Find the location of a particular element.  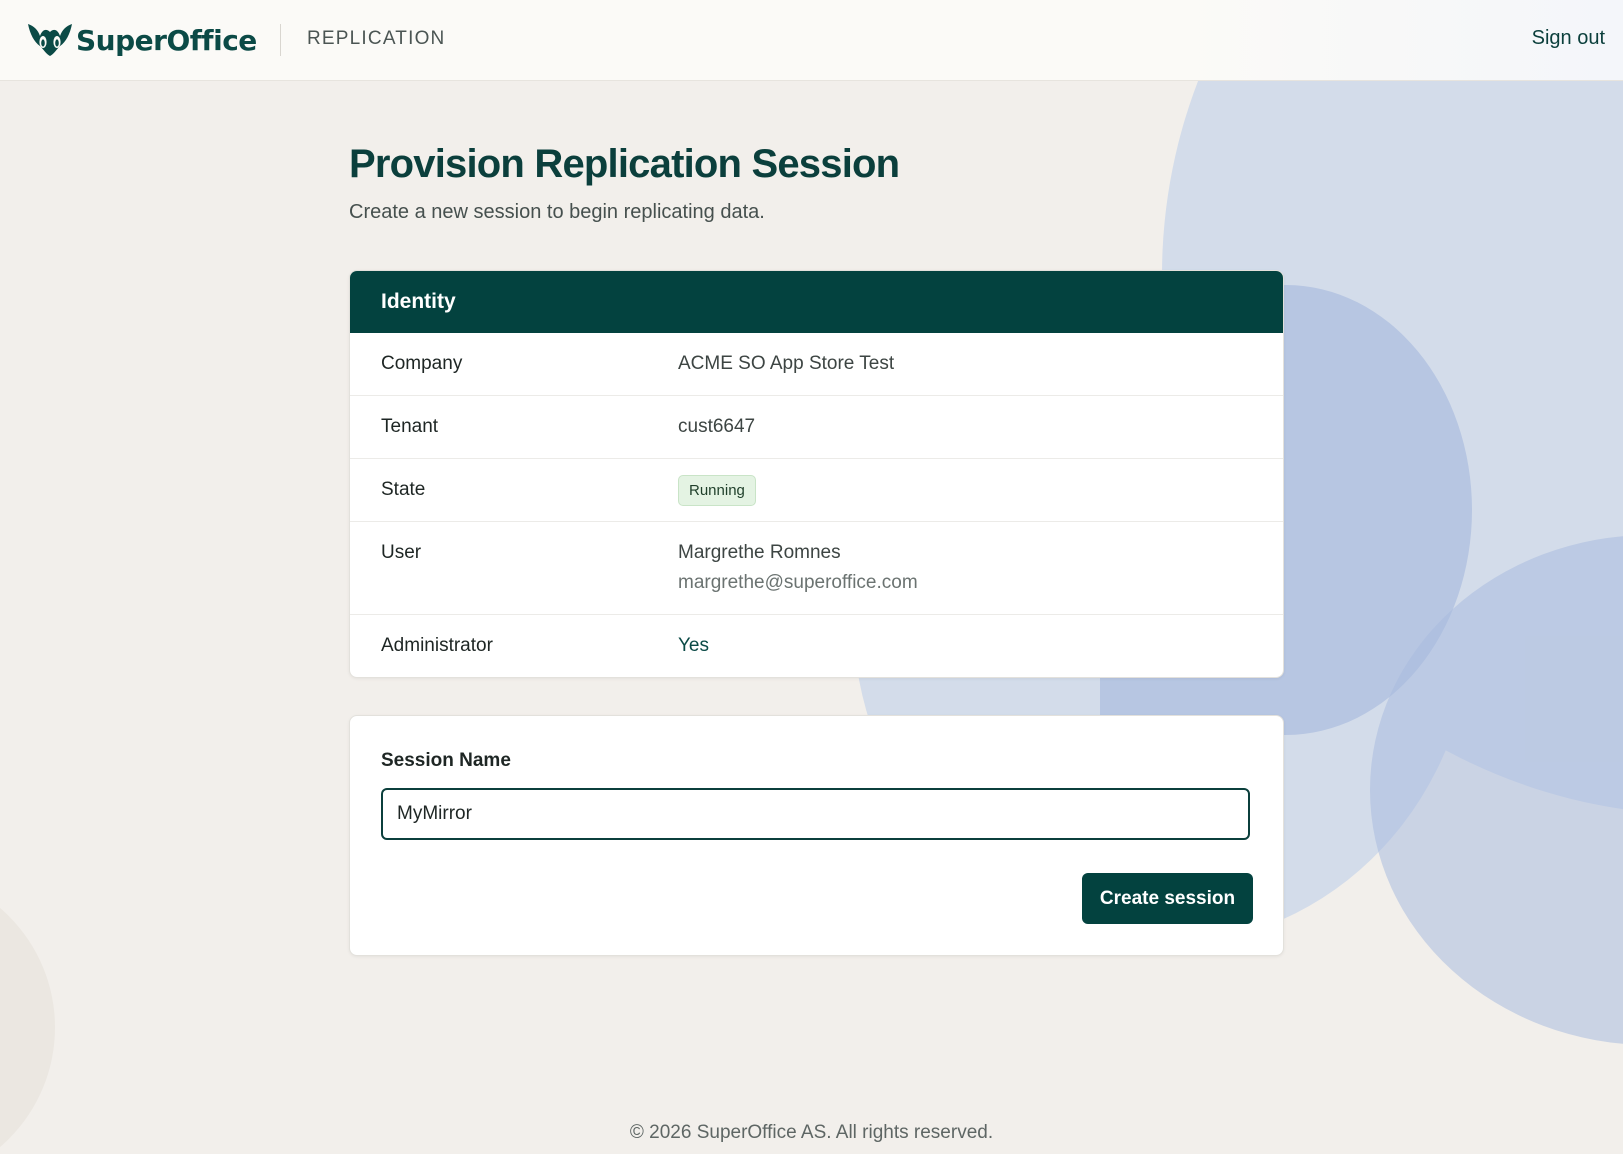

company-value: ACME SO App Store Test is located at coordinates (786, 363).